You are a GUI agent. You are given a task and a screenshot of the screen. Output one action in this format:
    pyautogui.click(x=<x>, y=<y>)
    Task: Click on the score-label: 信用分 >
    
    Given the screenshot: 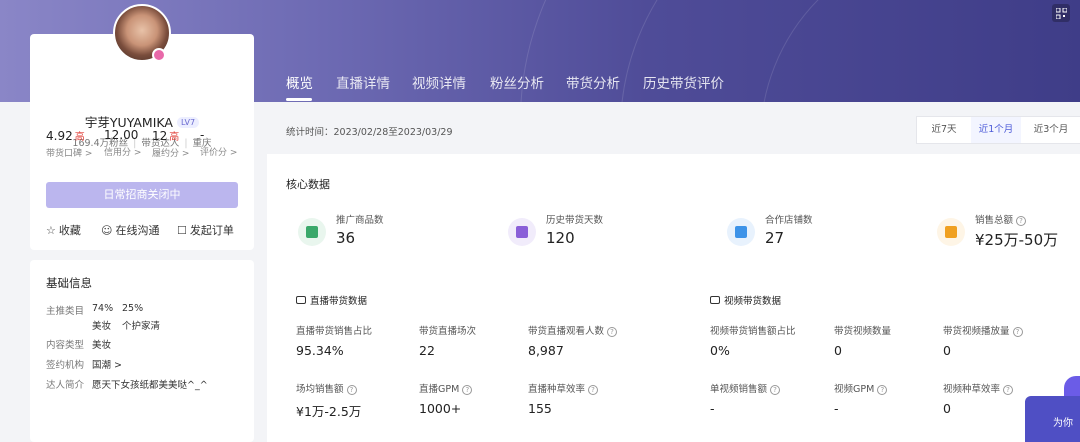 What is the action you would take?
    pyautogui.click(x=123, y=153)
    